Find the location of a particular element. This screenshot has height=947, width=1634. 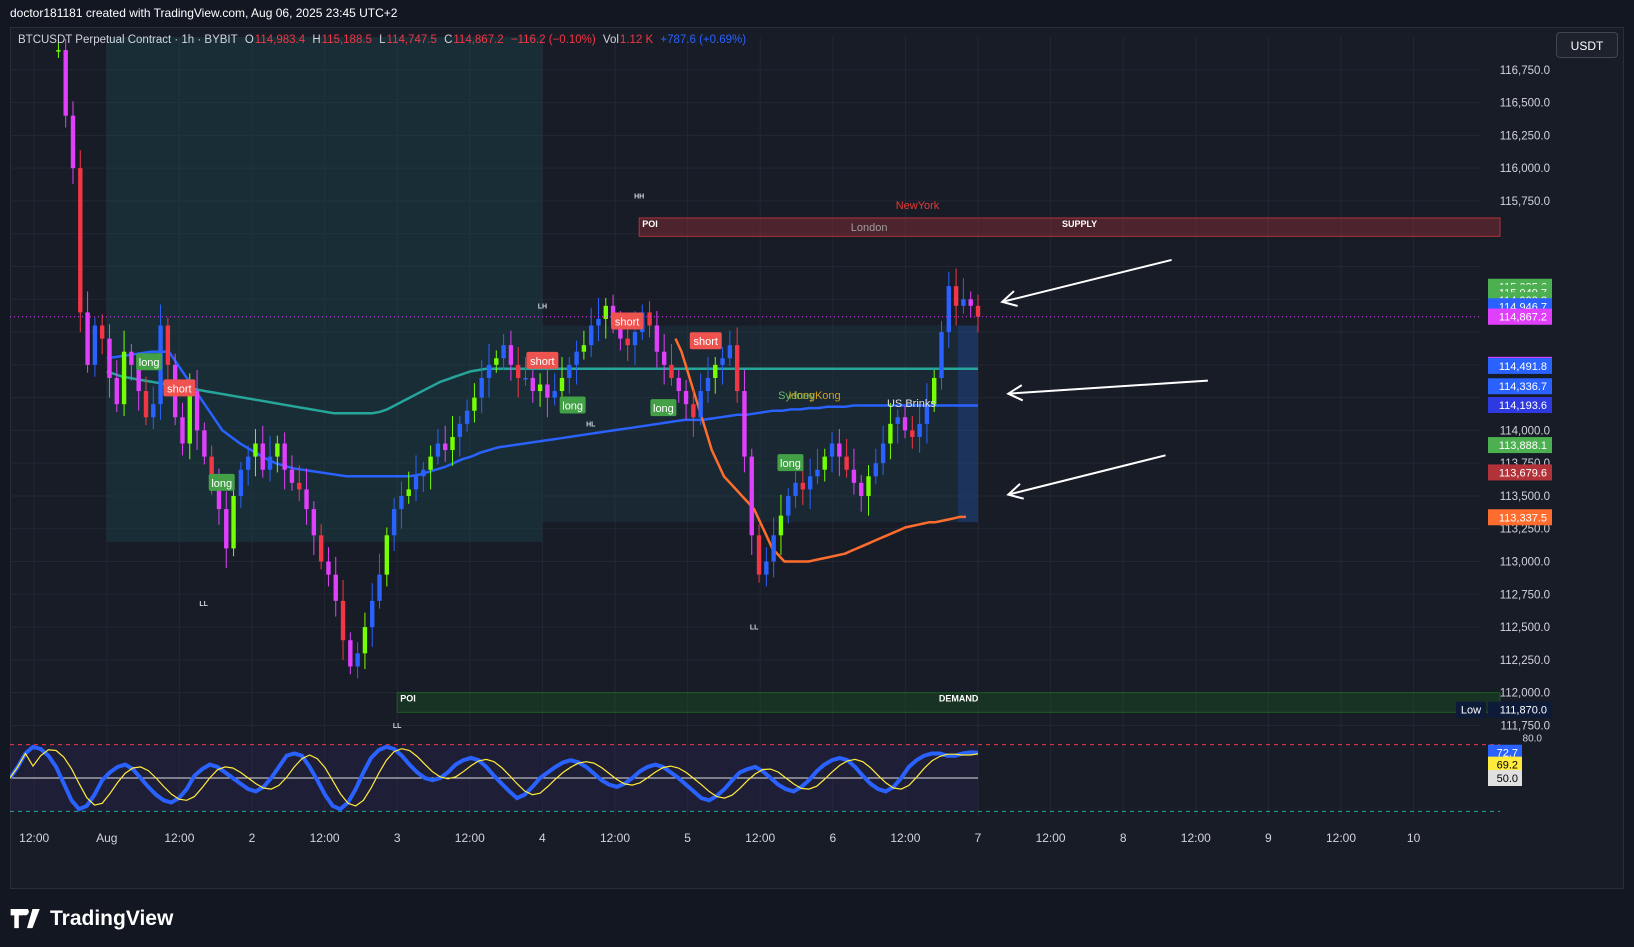

close-value: 114,867.2 is located at coordinates (478, 40).